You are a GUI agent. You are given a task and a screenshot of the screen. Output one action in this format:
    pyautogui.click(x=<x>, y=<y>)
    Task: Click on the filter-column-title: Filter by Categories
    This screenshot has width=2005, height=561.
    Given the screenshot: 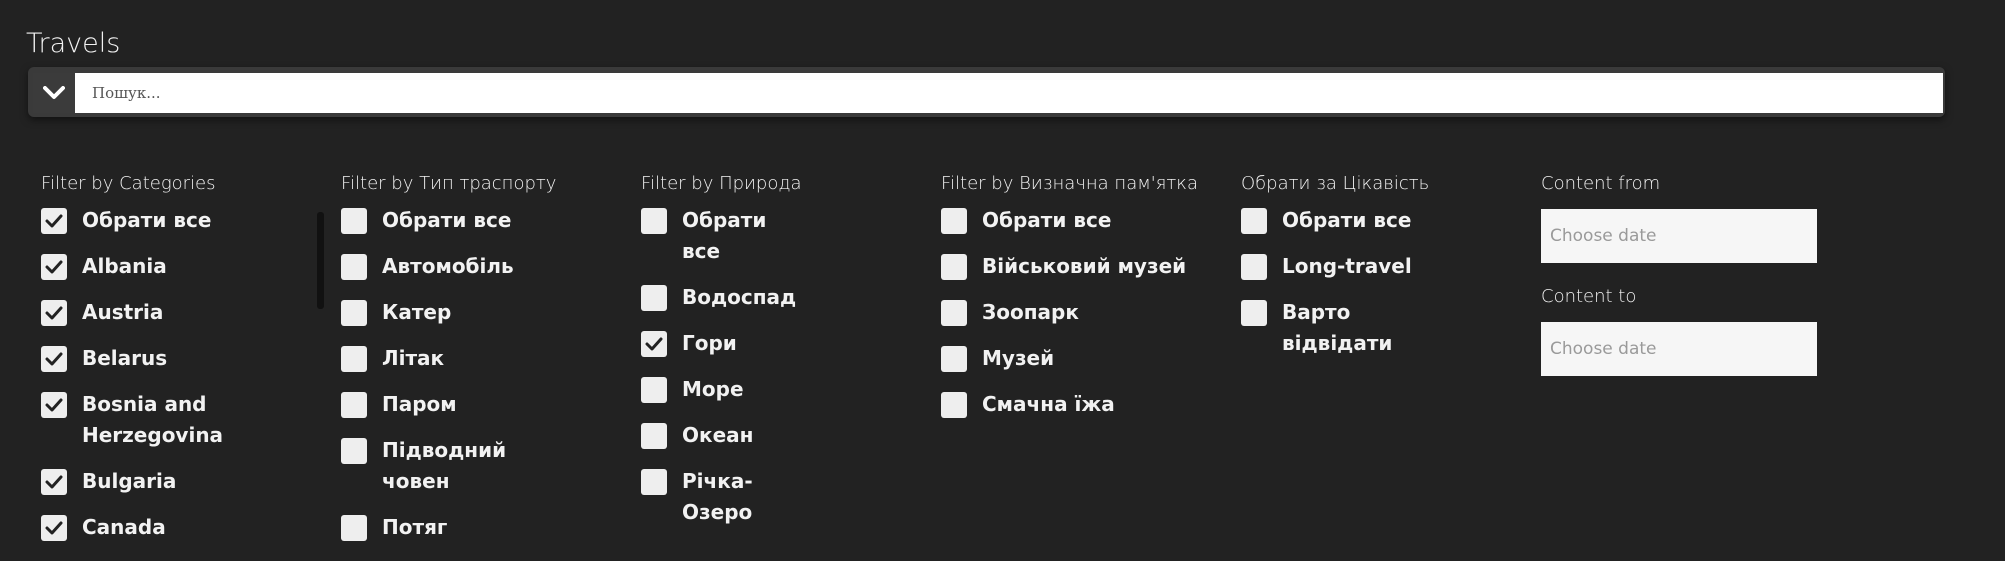 What is the action you would take?
    pyautogui.click(x=128, y=183)
    